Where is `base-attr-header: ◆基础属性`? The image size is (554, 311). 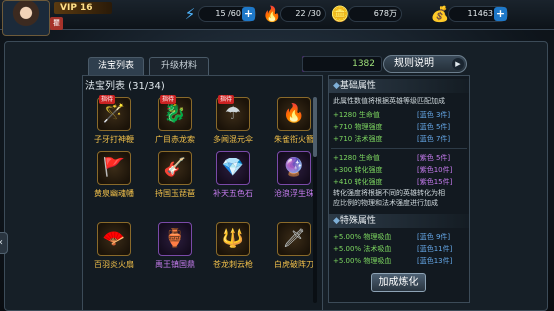
base-attr-header: ◆基础属性 is located at coordinates (399, 86).